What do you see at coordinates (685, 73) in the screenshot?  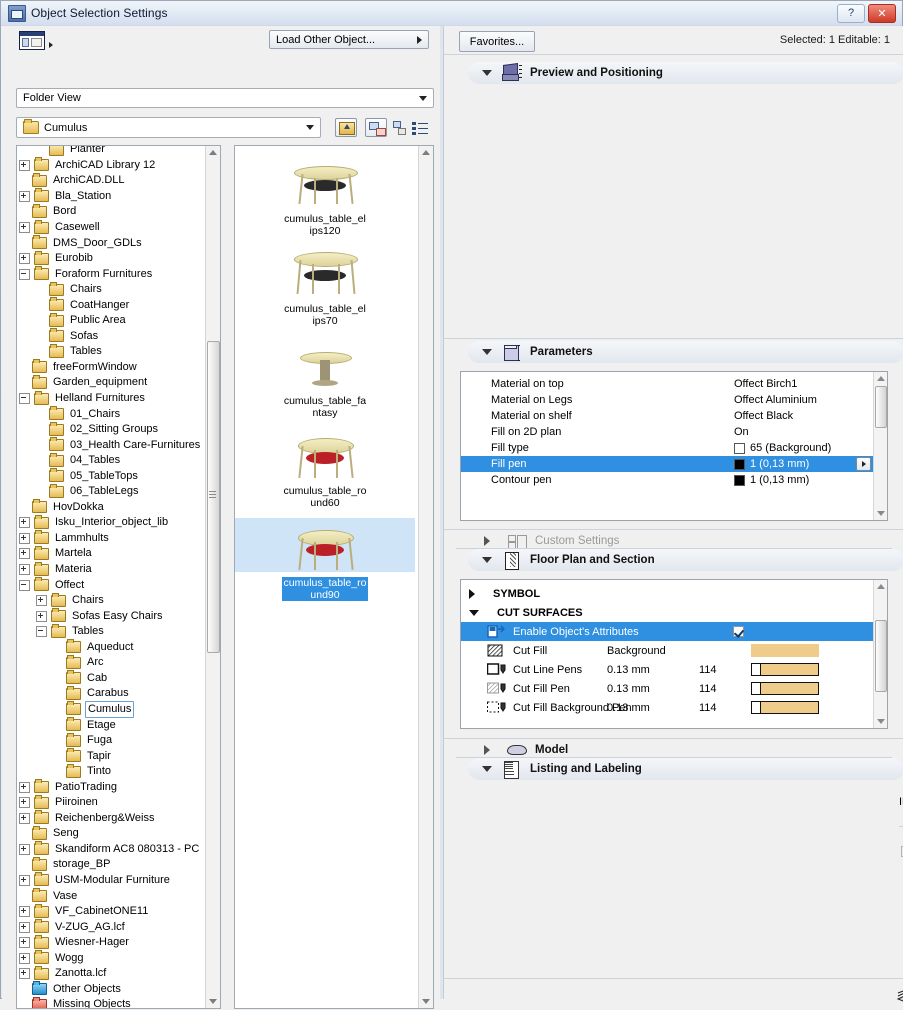 I see `section-preview-and-positioning: Preview and Positioning` at bounding box center [685, 73].